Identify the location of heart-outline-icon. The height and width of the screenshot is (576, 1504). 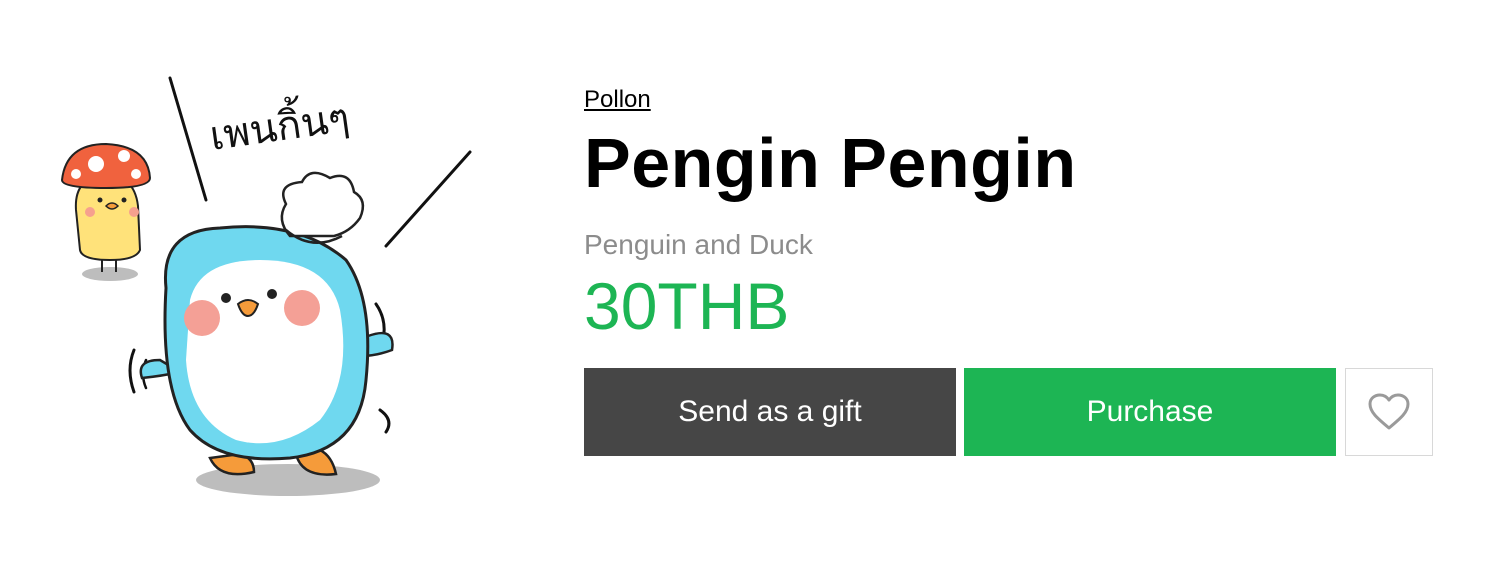
(1389, 411).